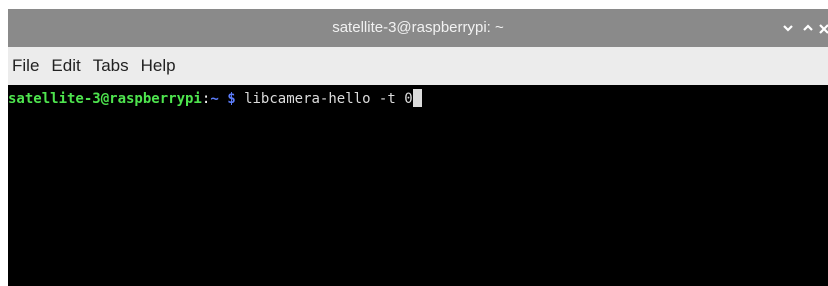  What do you see at coordinates (328, 99) in the screenshot?
I see `command-text: libcamera-hello -t 0` at bounding box center [328, 99].